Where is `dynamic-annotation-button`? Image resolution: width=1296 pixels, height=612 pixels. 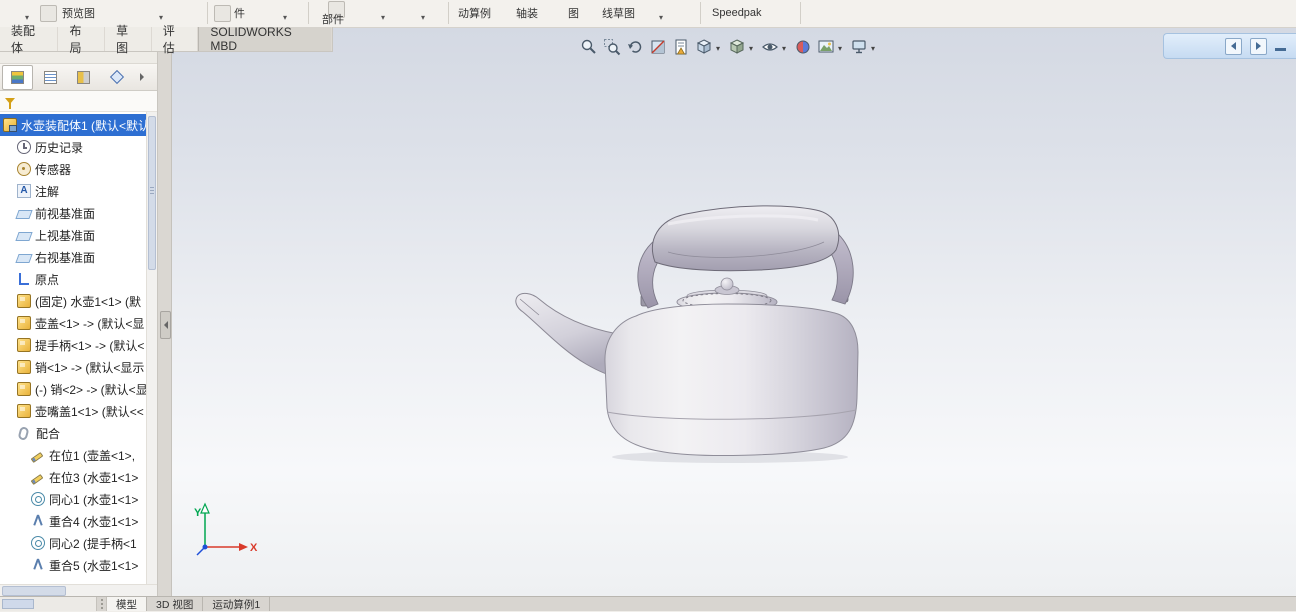 dynamic-annotation-button is located at coordinates (681, 47).